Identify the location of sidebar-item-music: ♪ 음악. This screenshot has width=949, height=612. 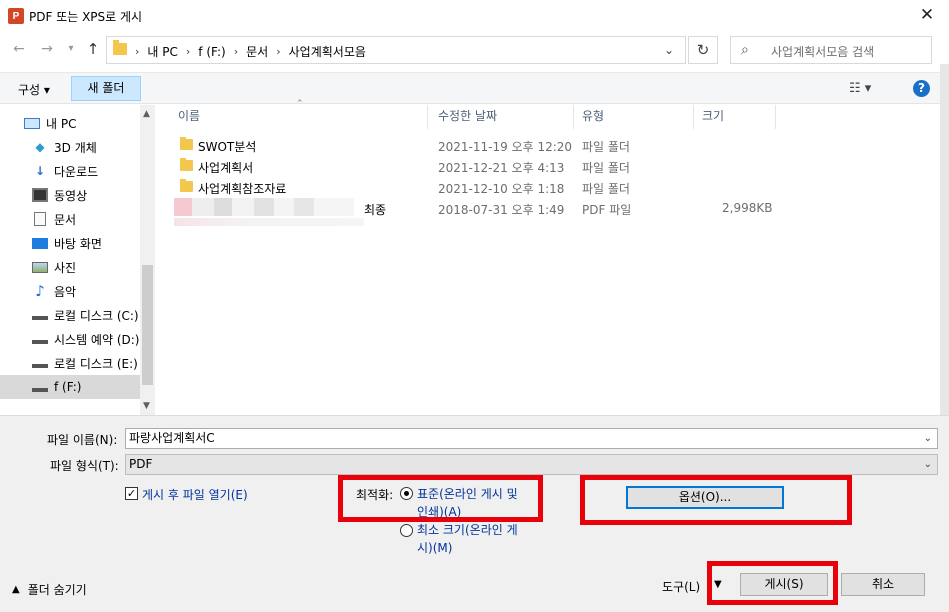
(70, 291).